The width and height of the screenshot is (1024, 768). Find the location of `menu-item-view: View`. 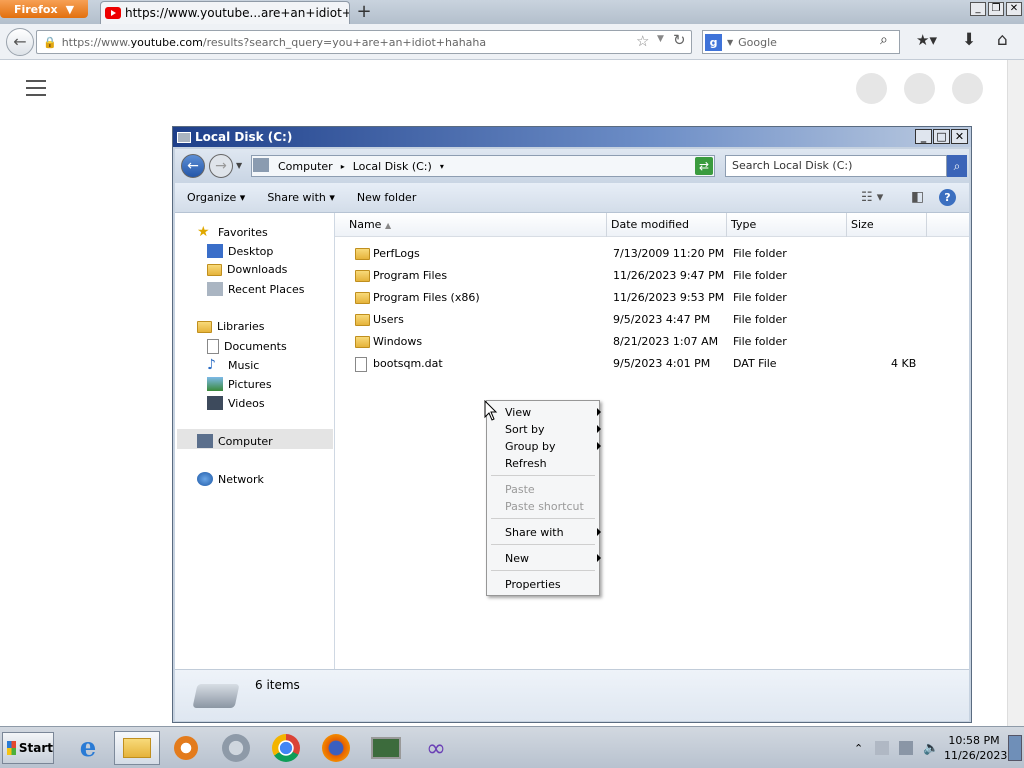

menu-item-view: View is located at coordinates (553, 412).